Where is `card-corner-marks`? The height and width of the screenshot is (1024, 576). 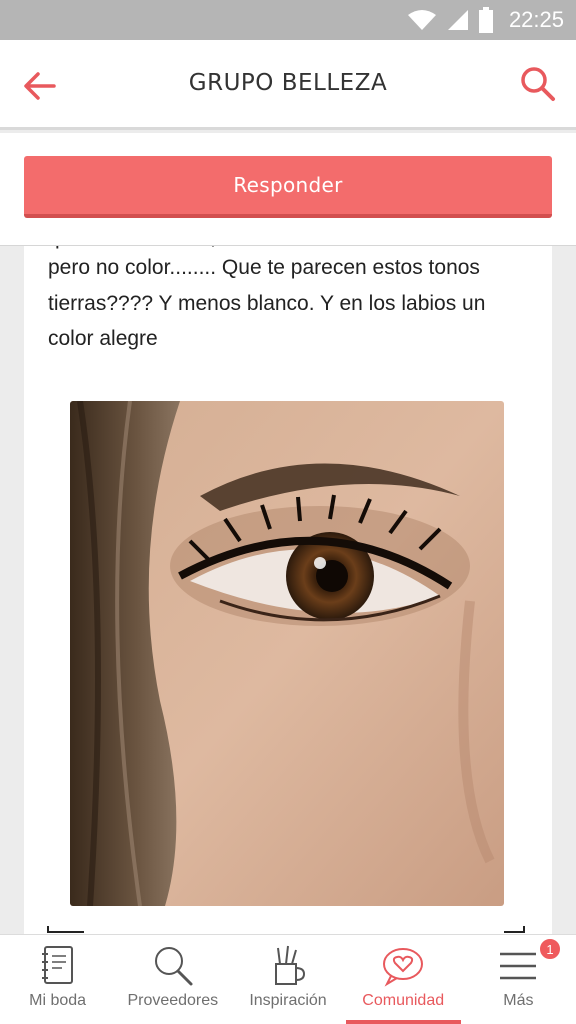 card-corner-marks is located at coordinates (286, 929).